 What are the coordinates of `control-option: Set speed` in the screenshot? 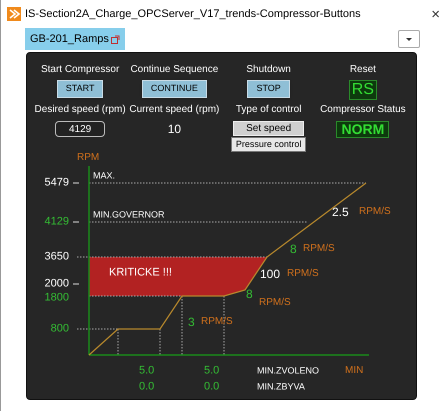 It's located at (268, 128).